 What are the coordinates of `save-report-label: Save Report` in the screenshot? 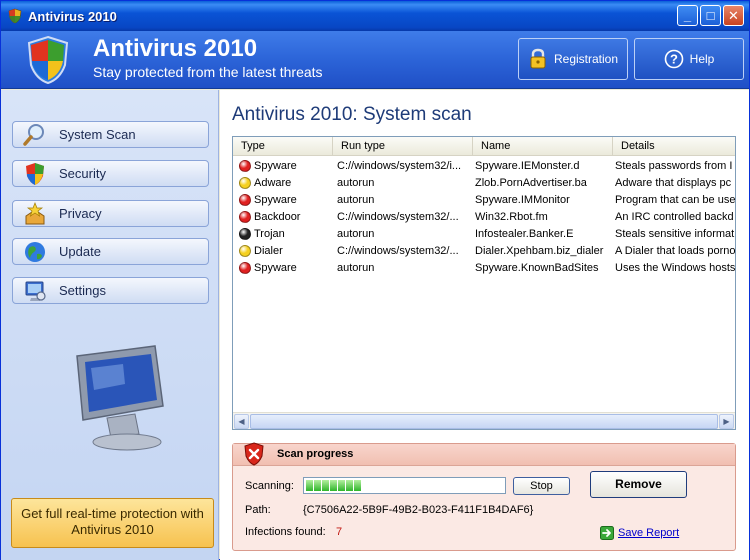 It's located at (649, 533).